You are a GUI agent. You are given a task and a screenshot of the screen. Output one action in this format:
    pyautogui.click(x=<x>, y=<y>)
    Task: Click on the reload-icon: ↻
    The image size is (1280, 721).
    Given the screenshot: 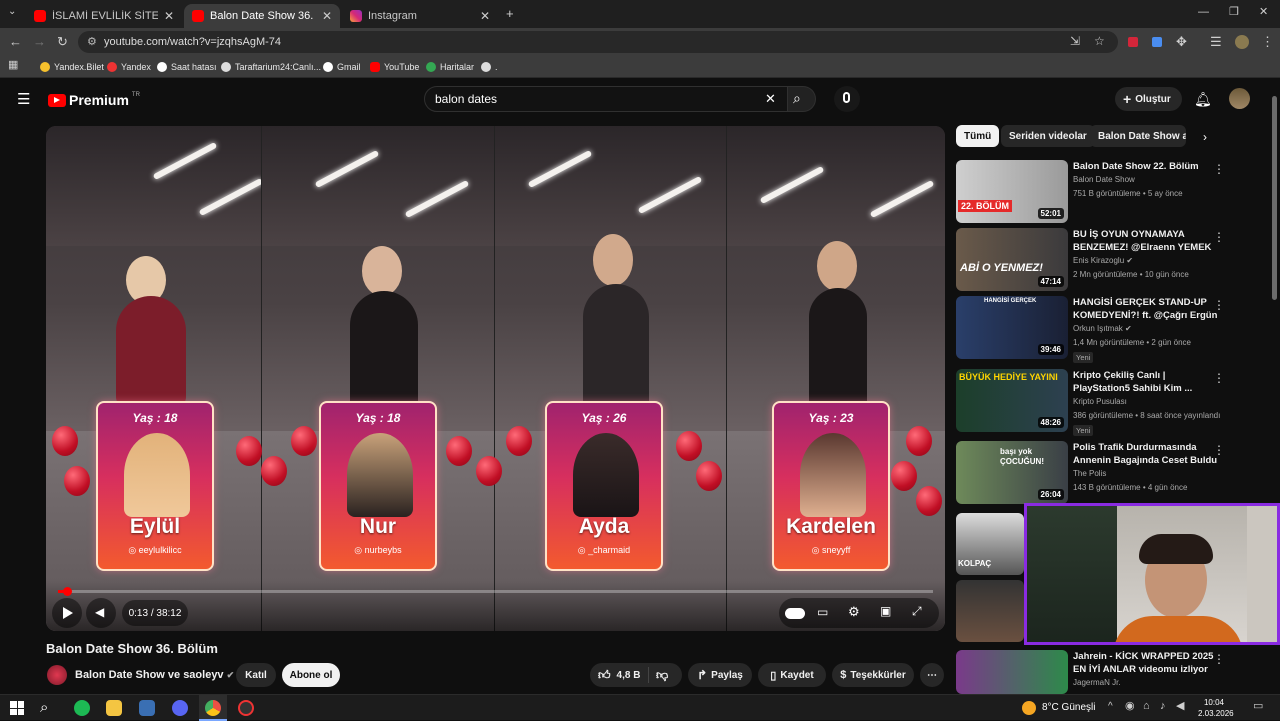 What is the action you would take?
    pyautogui.click(x=62, y=41)
    